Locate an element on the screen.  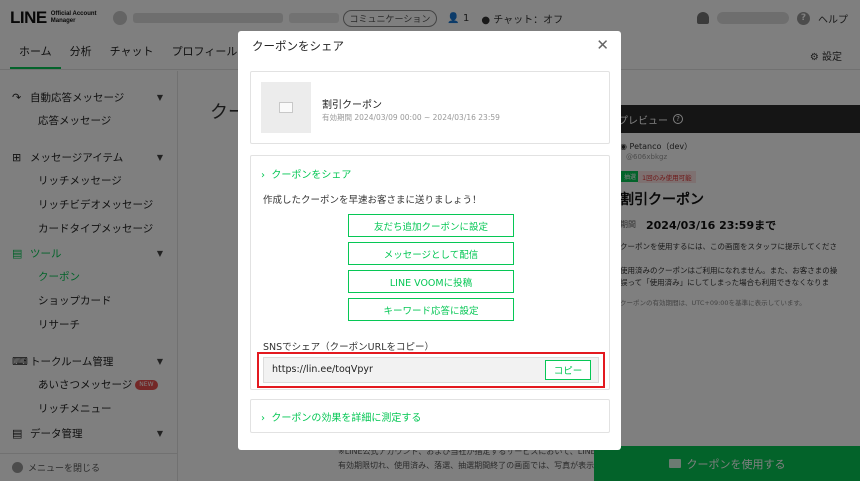
measure-section-toggle: › クーポンの効果を詳細に測定する is located at coordinates (341, 416).